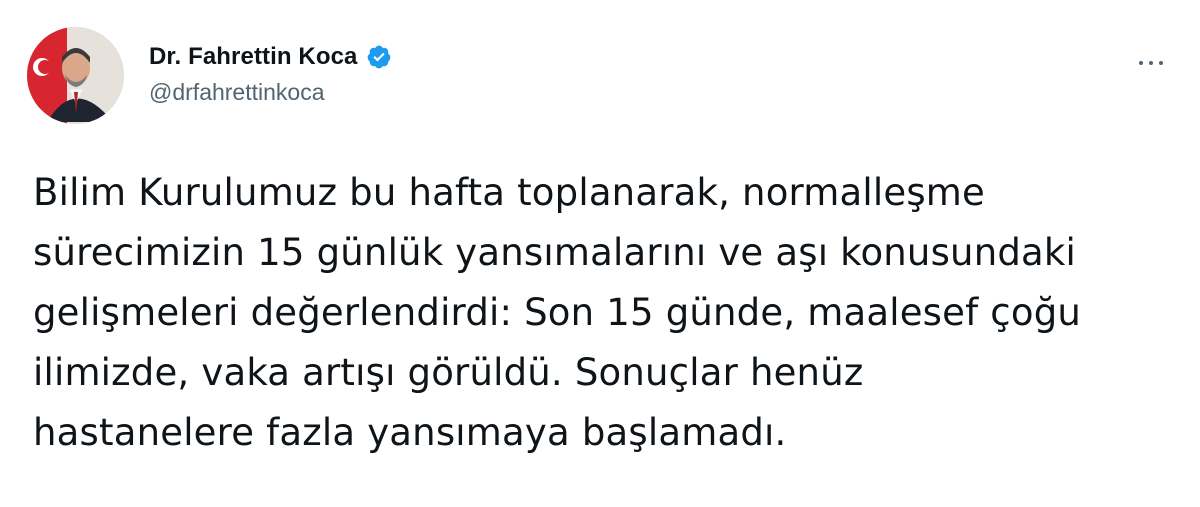  I want to click on profile-photo-icon, so click(75, 75).